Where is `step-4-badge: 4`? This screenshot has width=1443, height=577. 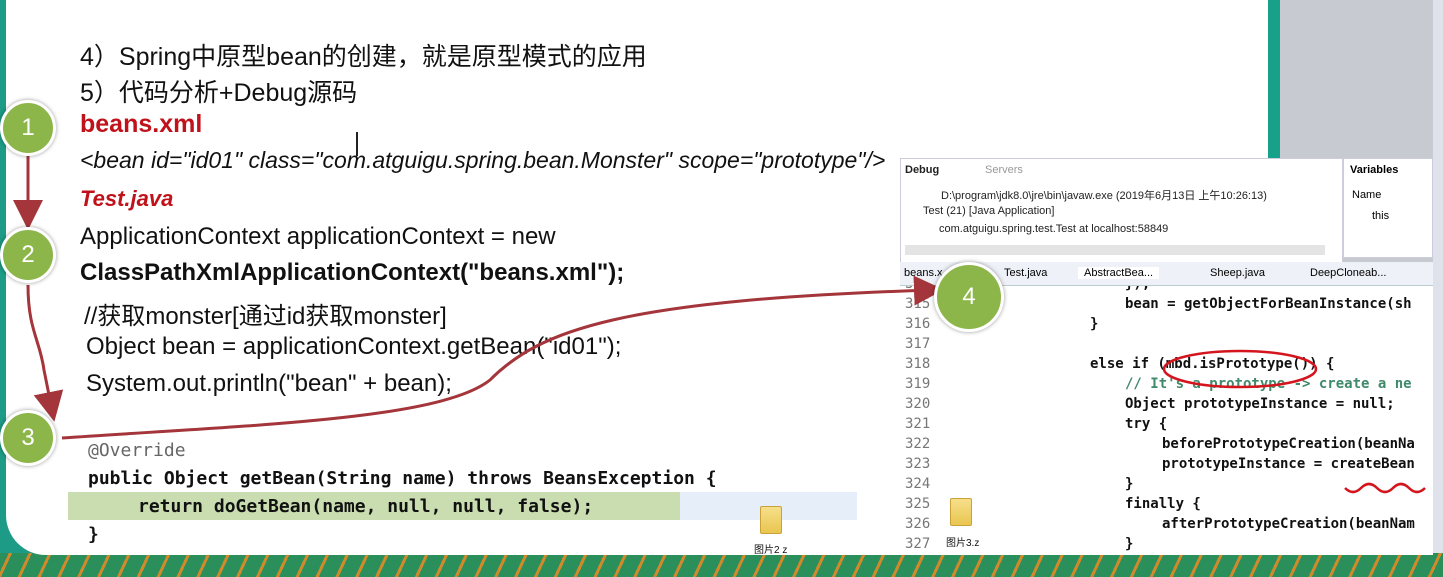
step-4-badge: 4 is located at coordinates (969, 297).